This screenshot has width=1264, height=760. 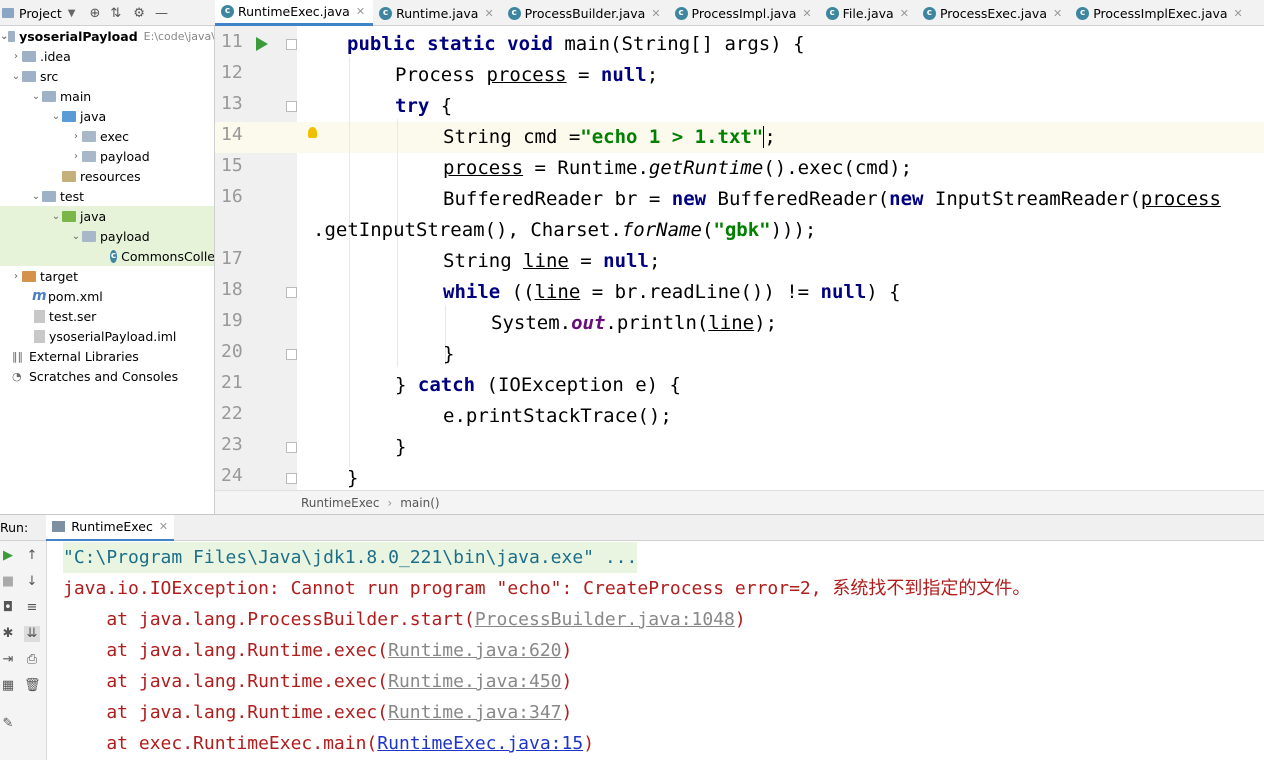 I want to click on source-link: Runtime.java:347, so click(x=474, y=712).